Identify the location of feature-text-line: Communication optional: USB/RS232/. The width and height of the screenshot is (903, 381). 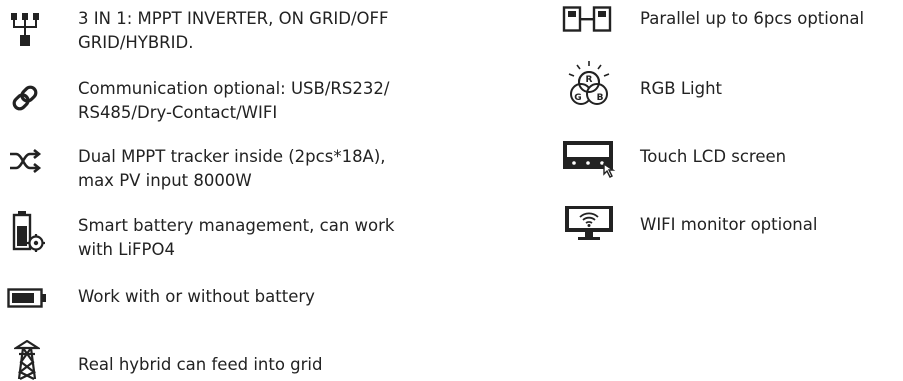
(234, 88).